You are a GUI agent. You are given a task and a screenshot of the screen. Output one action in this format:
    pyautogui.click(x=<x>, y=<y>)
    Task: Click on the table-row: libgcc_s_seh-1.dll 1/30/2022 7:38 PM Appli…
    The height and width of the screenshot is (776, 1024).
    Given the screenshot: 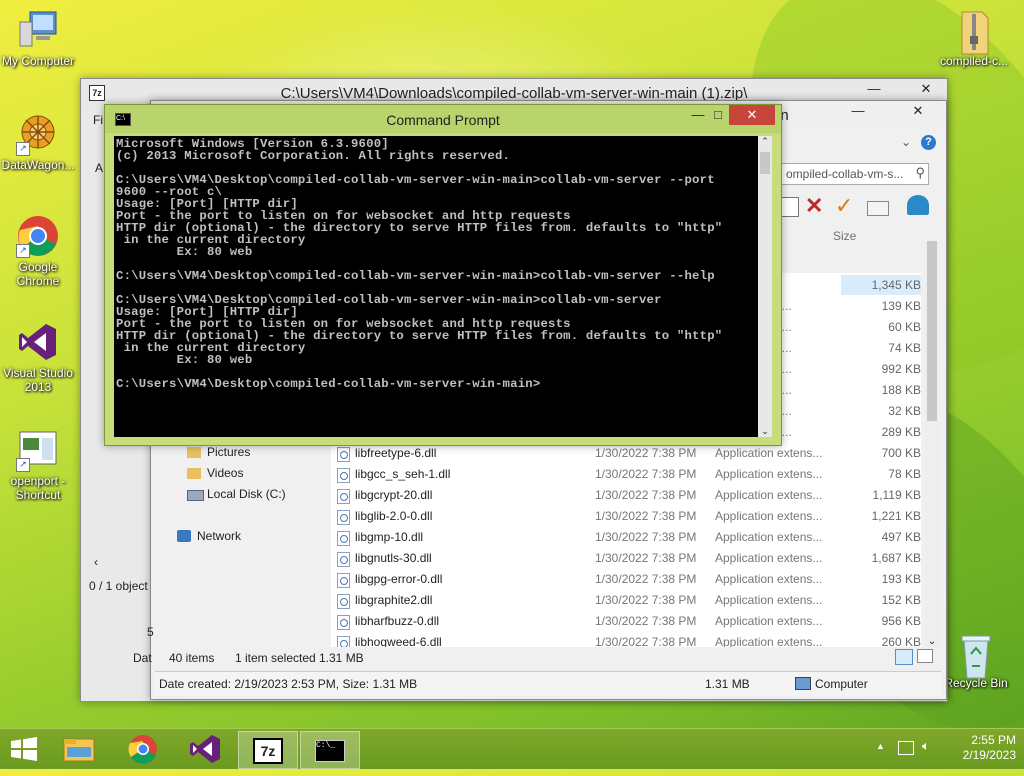 What is the action you would take?
    pyautogui.click(x=626, y=474)
    